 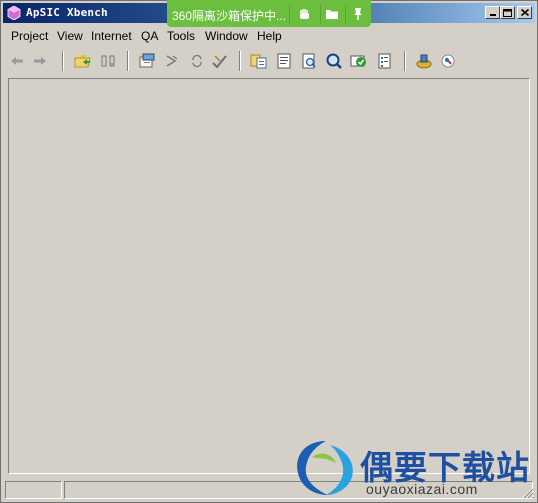 I want to click on open-project-button, so click(x=83, y=61).